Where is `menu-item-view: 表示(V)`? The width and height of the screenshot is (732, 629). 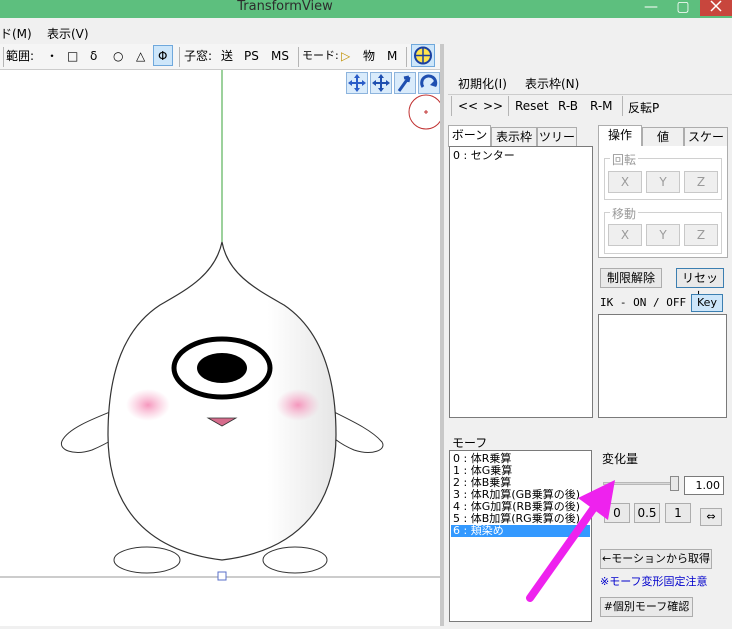
menu-item-view: 表示(V) is located at coordinates (68, 33).